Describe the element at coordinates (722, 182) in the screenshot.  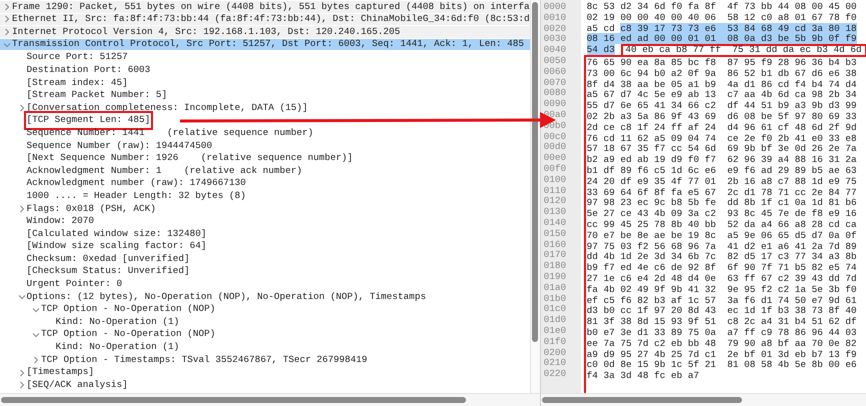
I see `hex-bytes: 24 20 df e9 35 4f 77 01 2b 16 a8 c7 88 1d e9 75` at that location.